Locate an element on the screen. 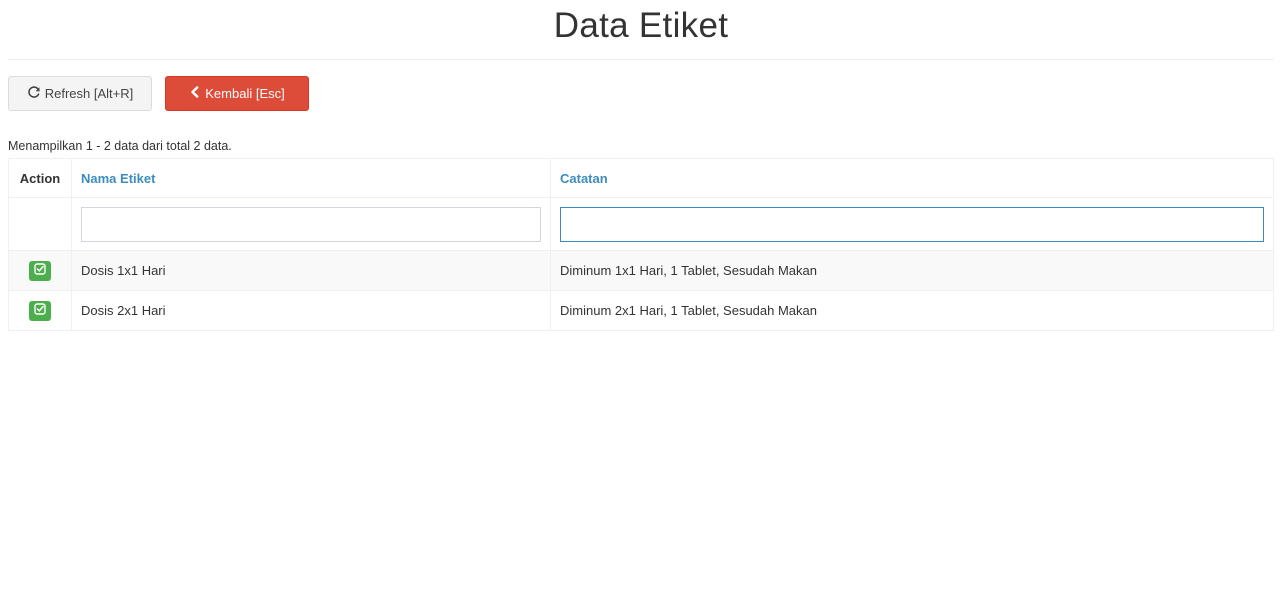  filter-cell-catatan is located at coordinates (911, 224).